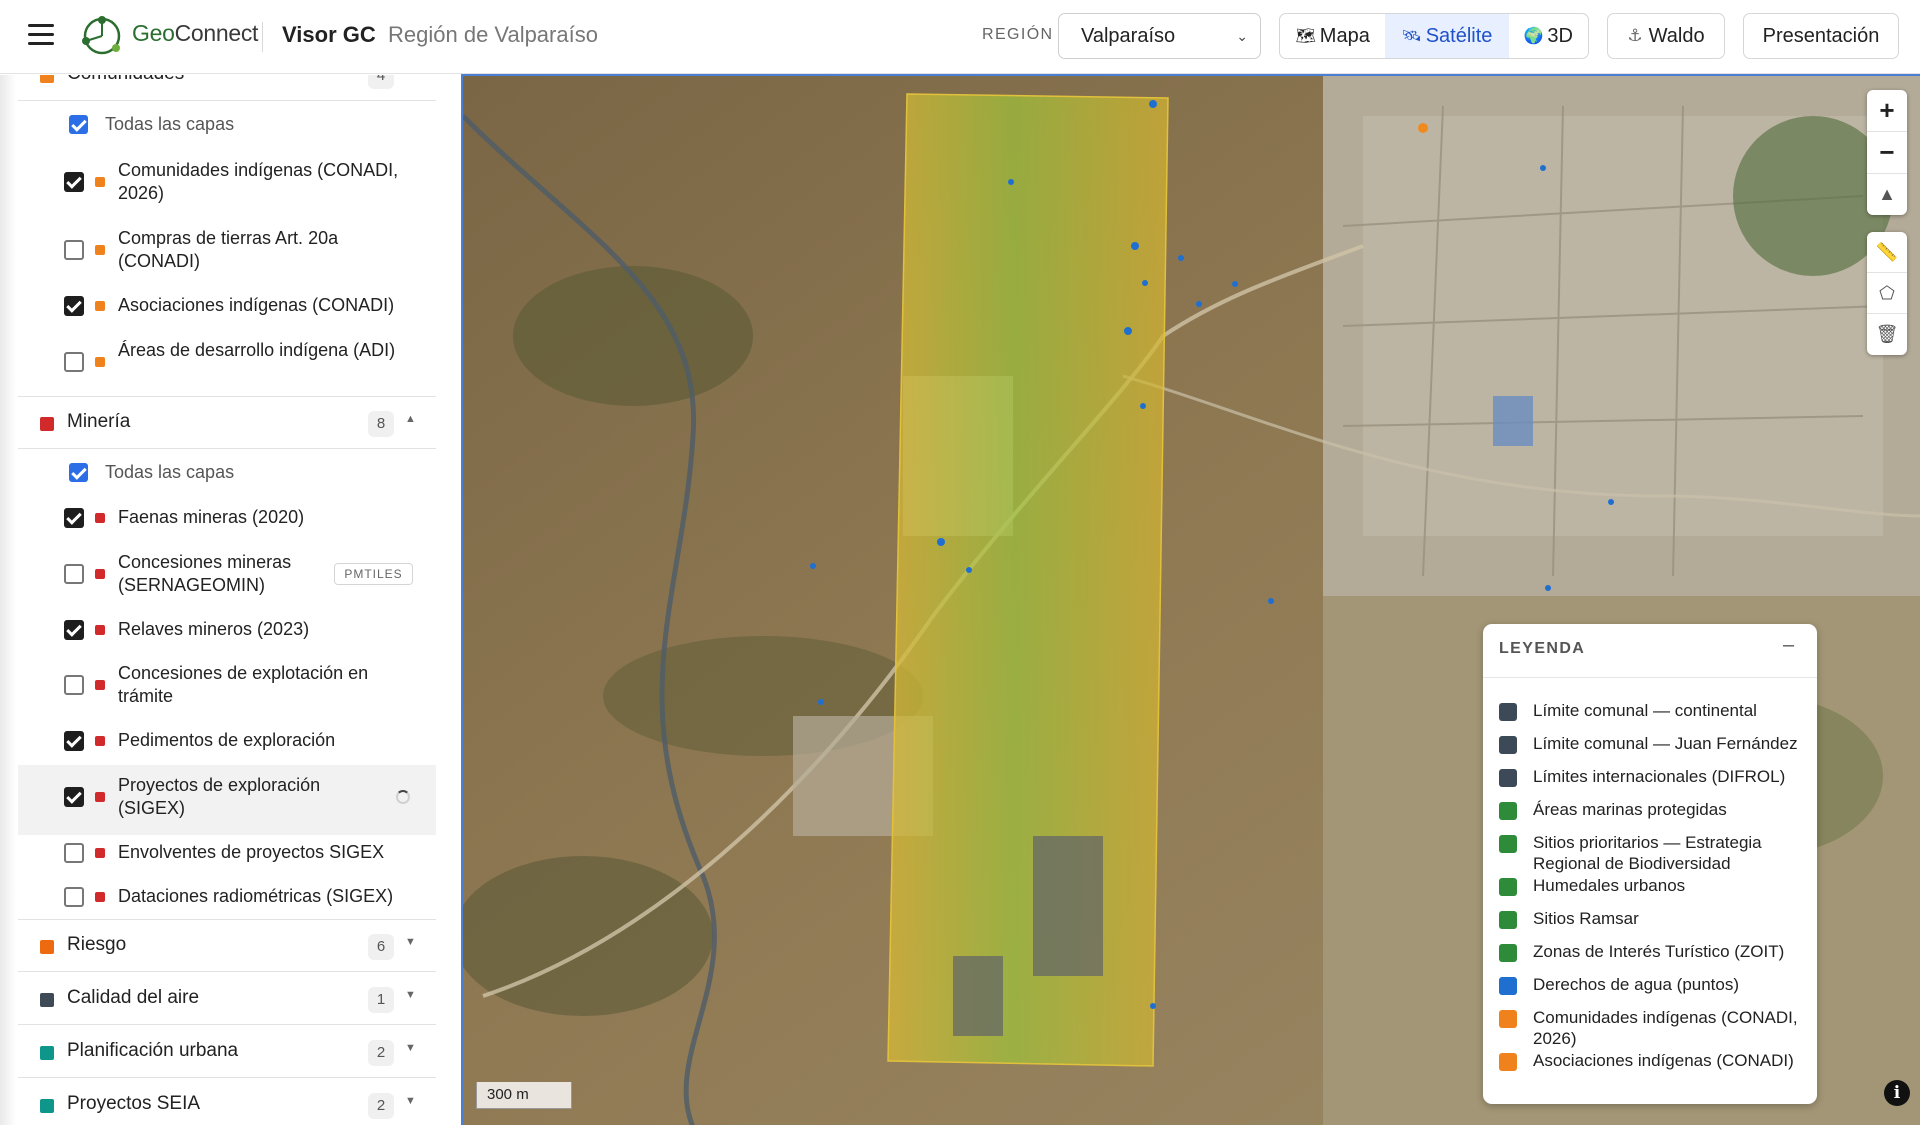 Image resolution: width=1920 pixels, height=1125 pixels. I want to click on compass-icon: ▲, so click(1887, 194).